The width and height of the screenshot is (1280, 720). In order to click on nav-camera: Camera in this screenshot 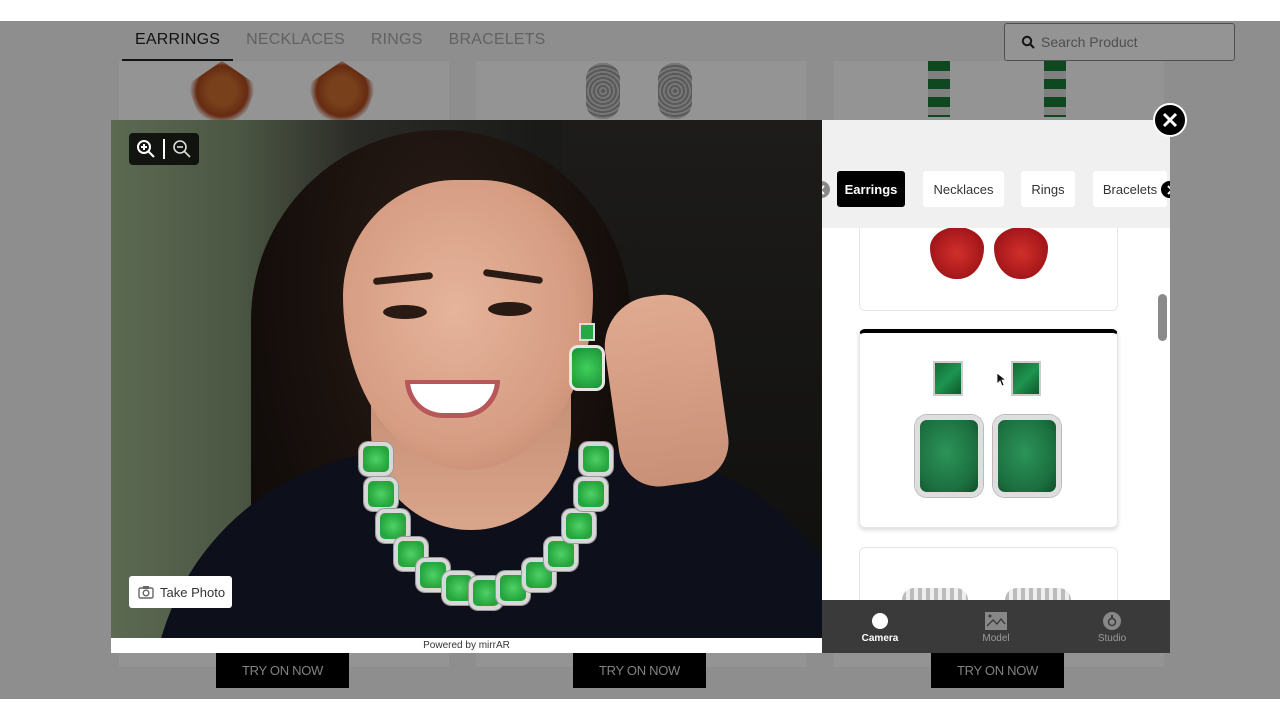, I will do `click(880, 626)`.